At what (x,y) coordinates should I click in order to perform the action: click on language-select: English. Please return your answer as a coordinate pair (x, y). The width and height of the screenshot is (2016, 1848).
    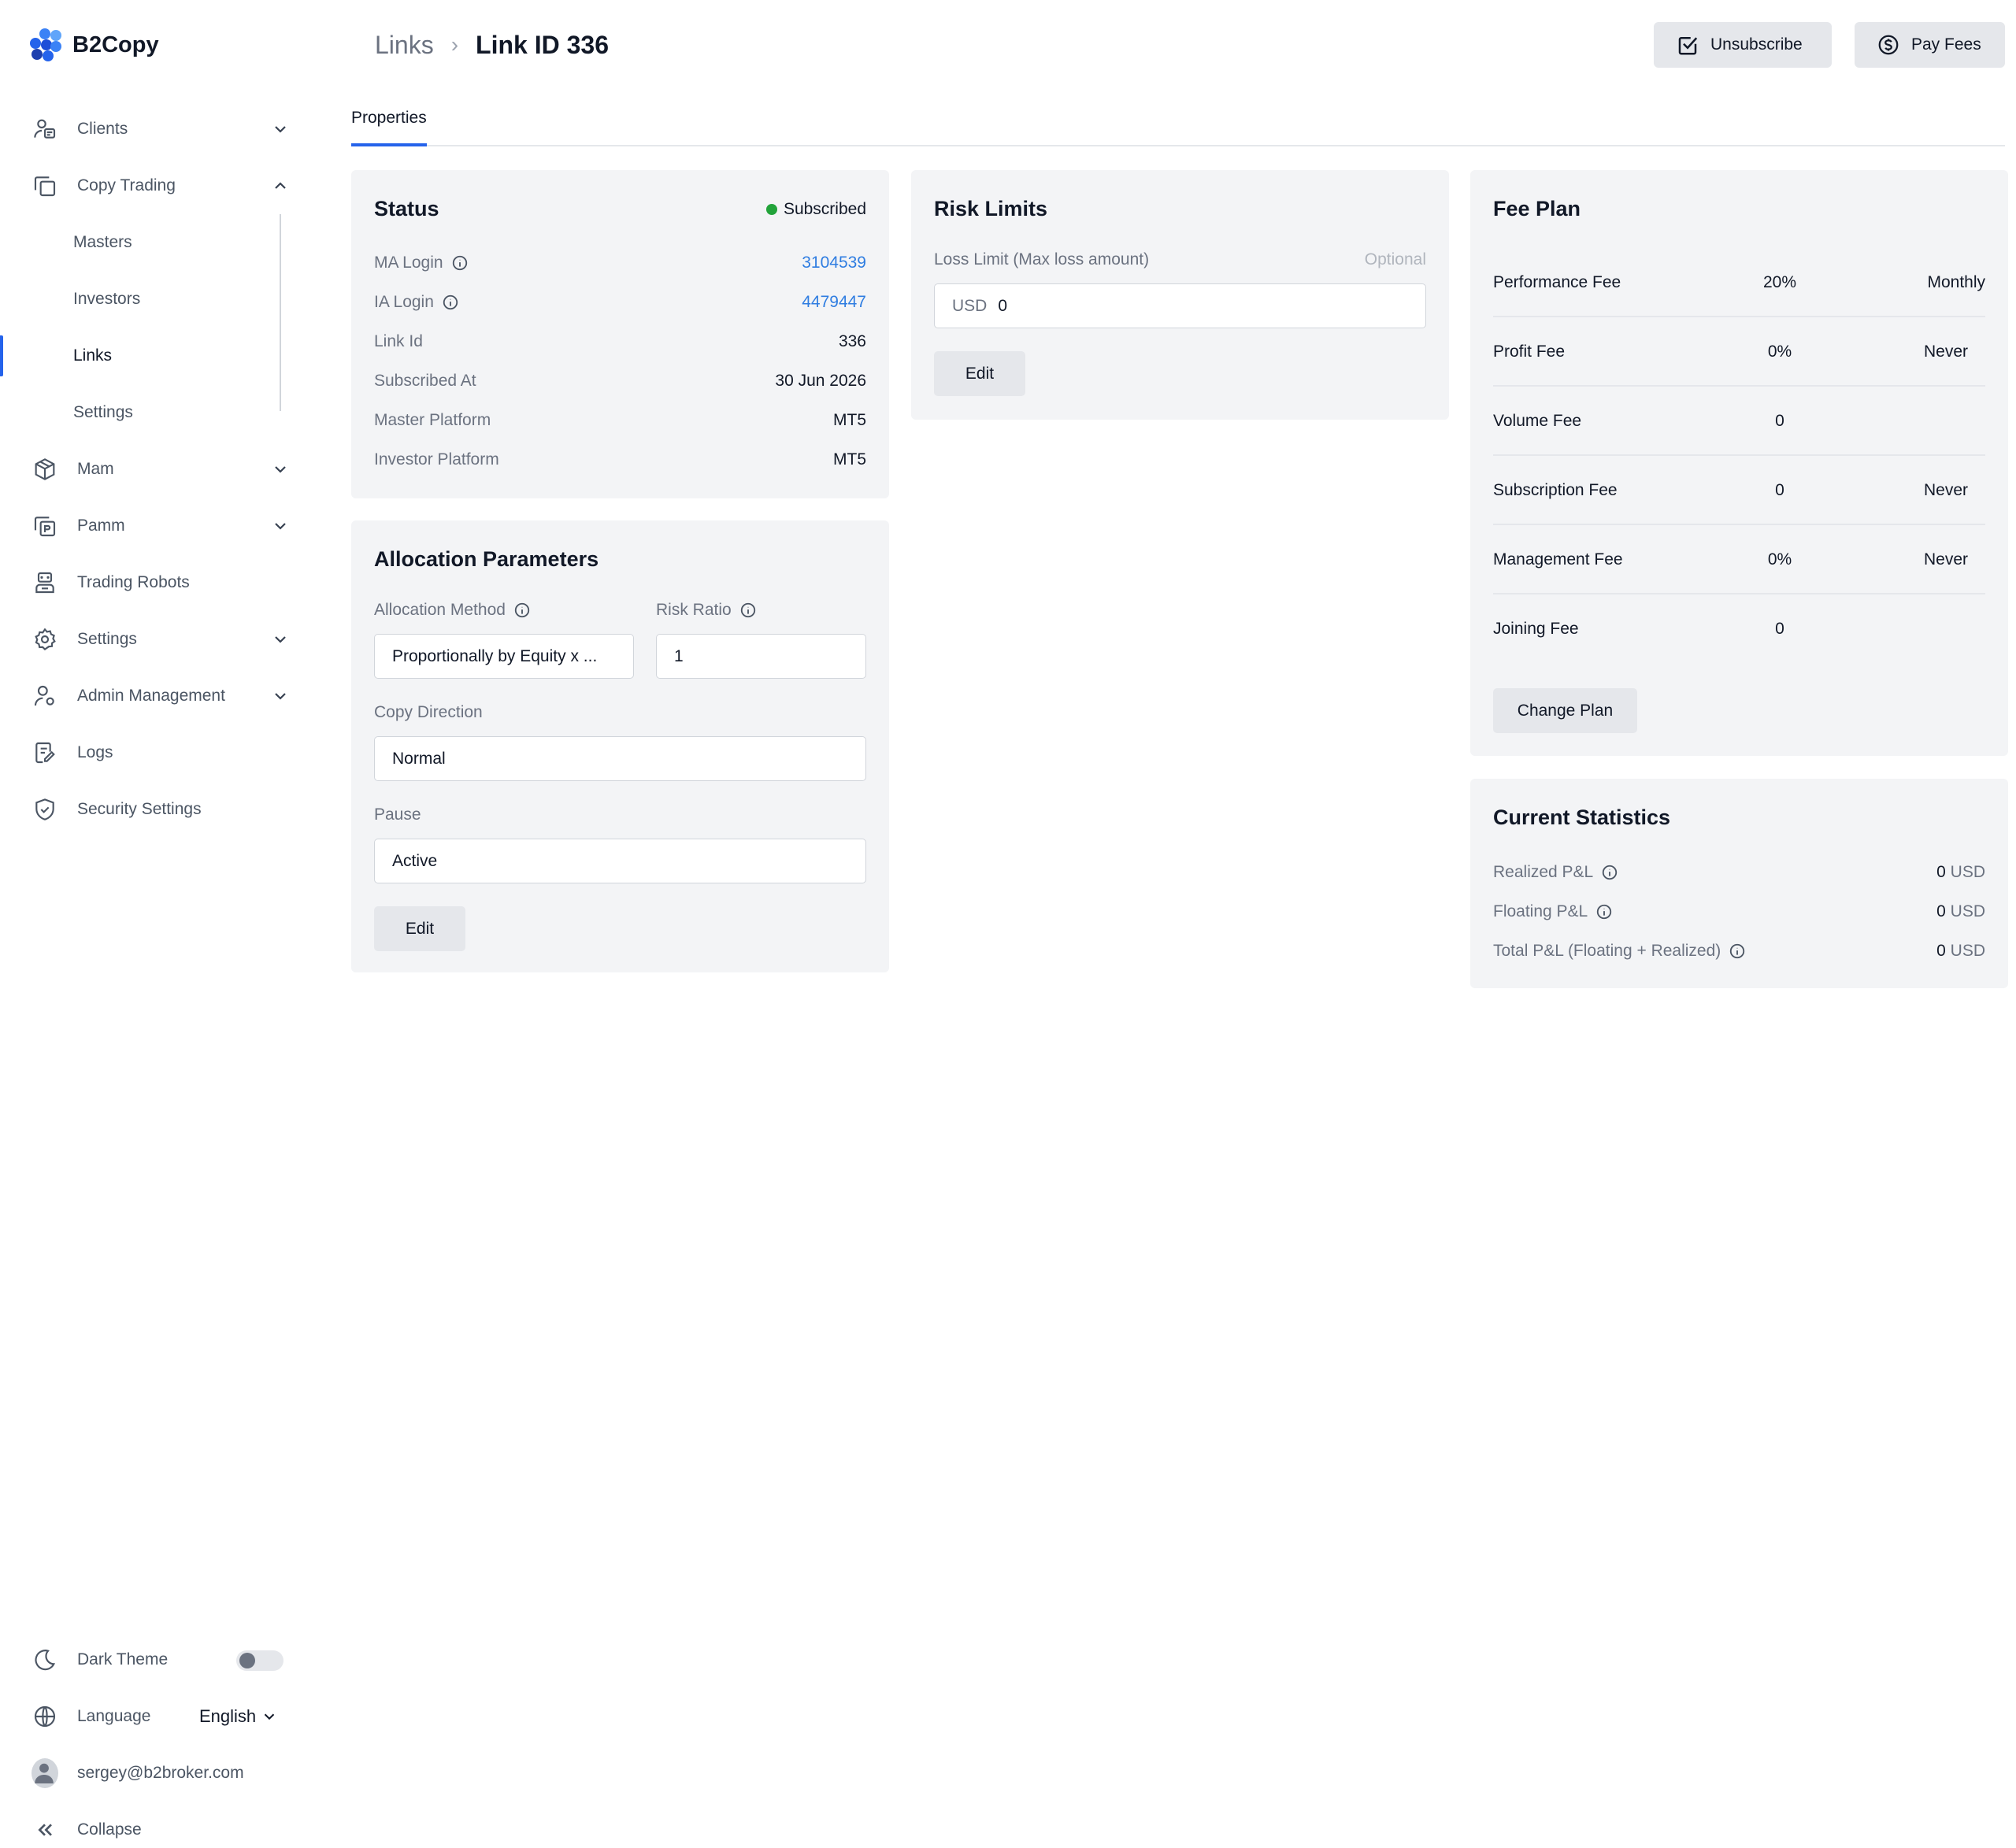
    Looking at the image, I should click on (238, 1716).